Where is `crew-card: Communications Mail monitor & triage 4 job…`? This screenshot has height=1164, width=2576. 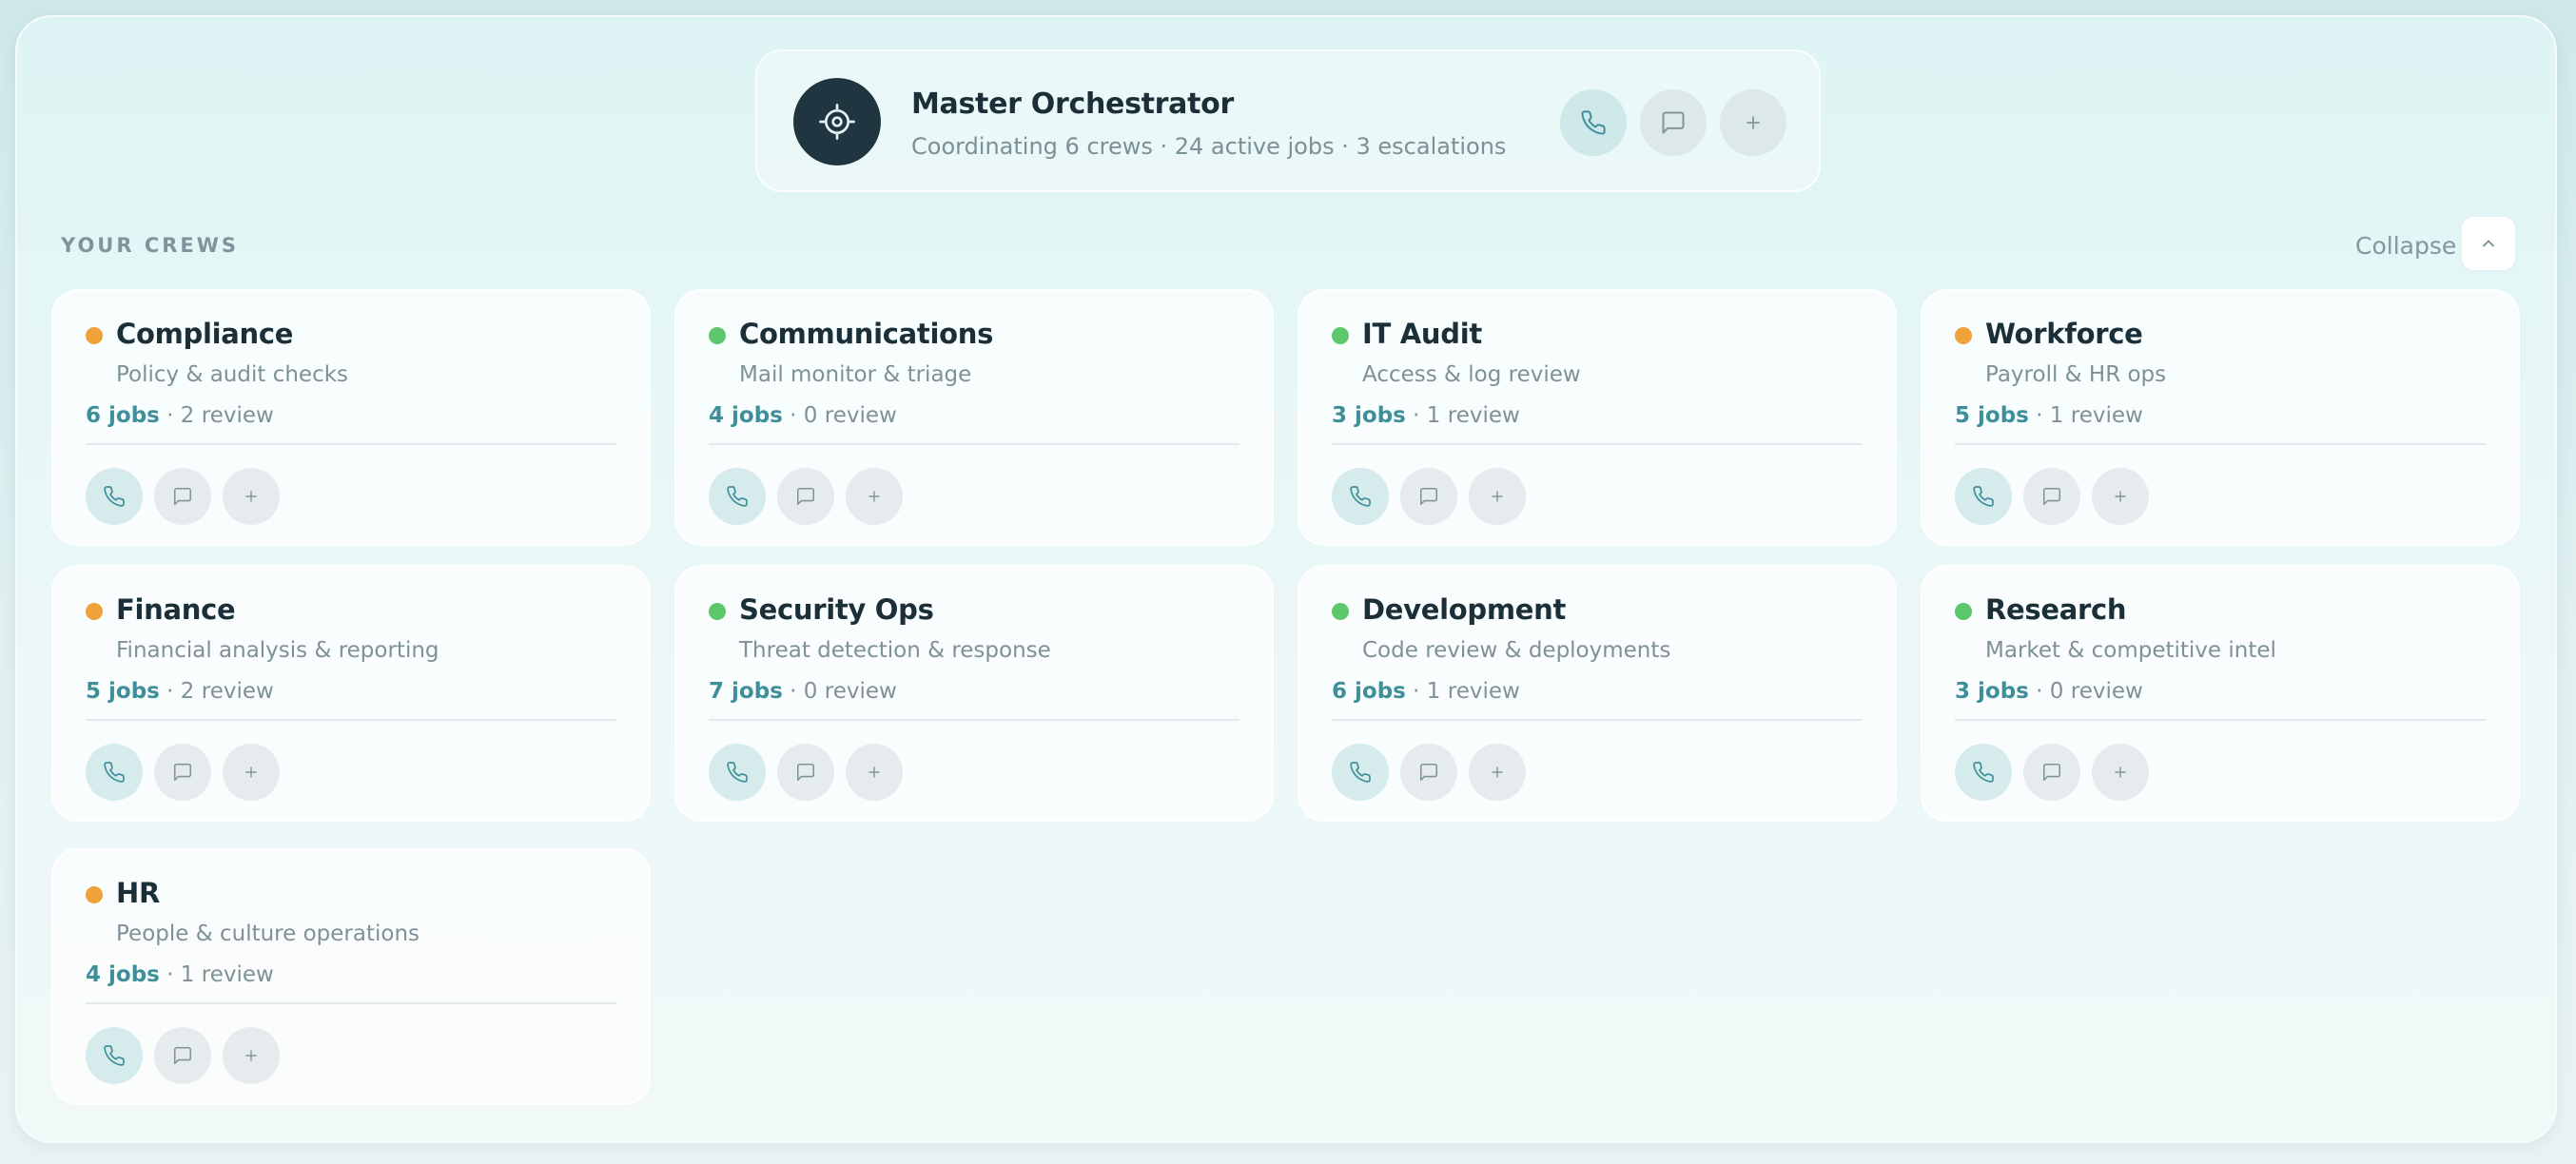 crew-card: Communications Mail monitor & triage 4 job… is located at coordinates (974, 417).